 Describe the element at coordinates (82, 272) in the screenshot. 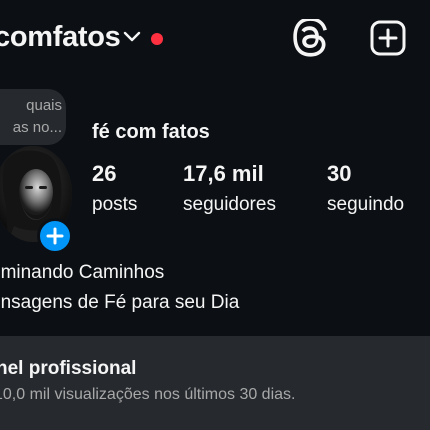

I see `bio-line: uminando Caminhos` at that location.